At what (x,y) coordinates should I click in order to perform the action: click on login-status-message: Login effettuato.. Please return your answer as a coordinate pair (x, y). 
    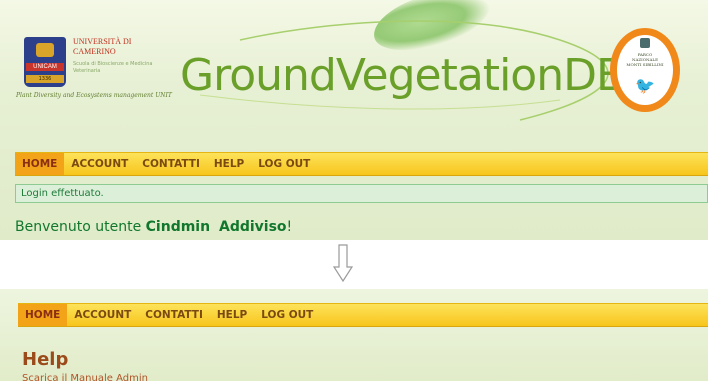
    Looking at the image, I should click on (361, 193).